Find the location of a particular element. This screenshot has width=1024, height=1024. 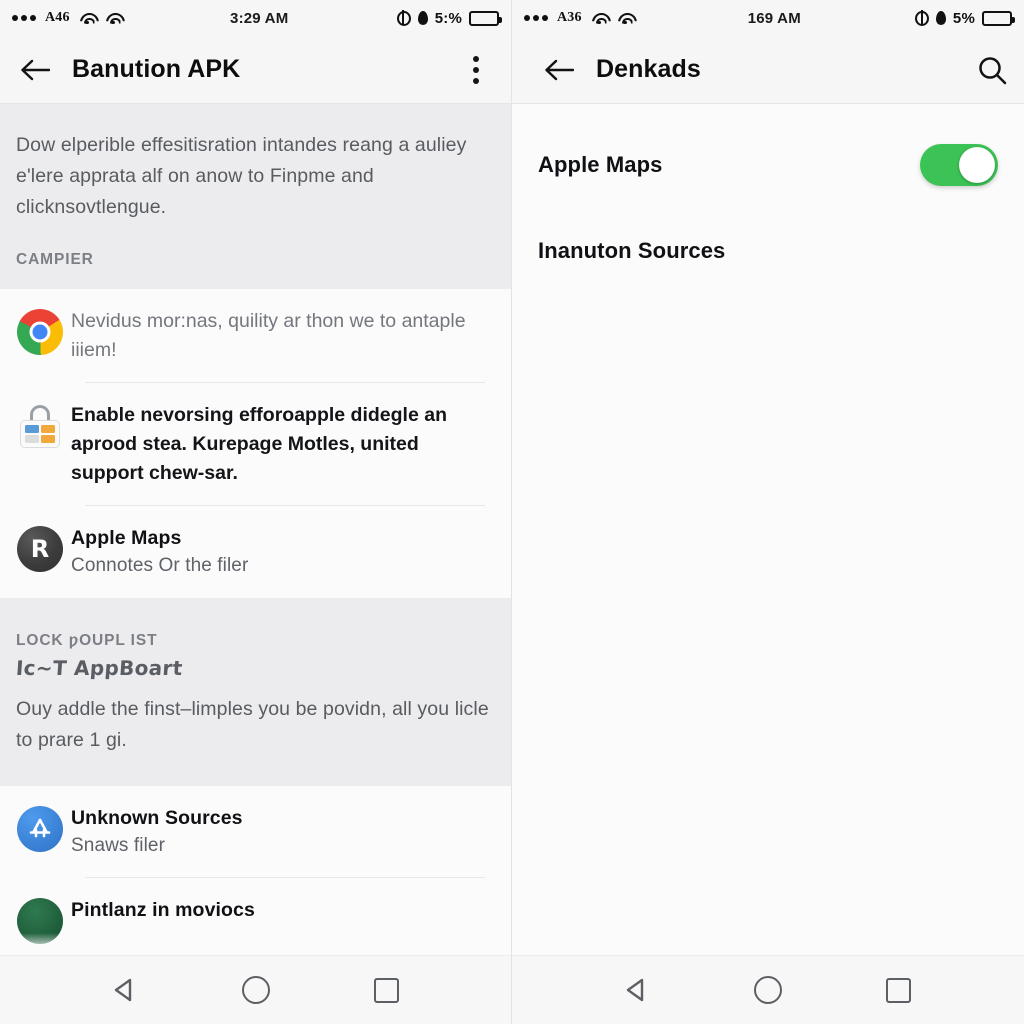

list-item-subtitle: Connotes Or the filer is located at coordinates (160, 565).